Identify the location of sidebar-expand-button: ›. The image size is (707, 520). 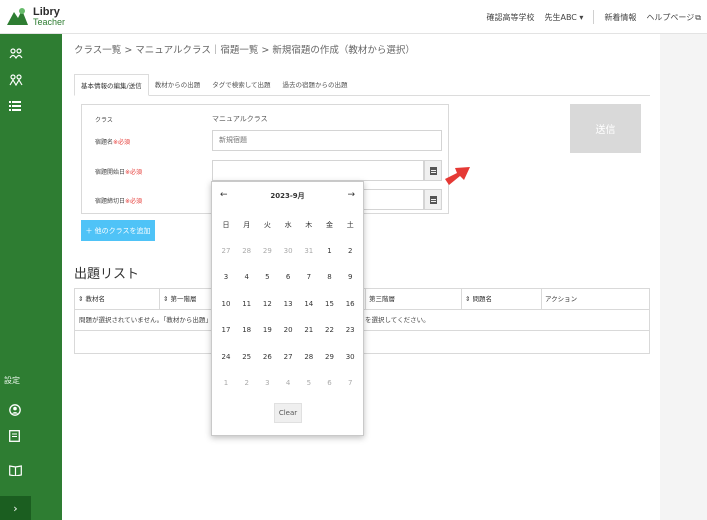
(15, 508).